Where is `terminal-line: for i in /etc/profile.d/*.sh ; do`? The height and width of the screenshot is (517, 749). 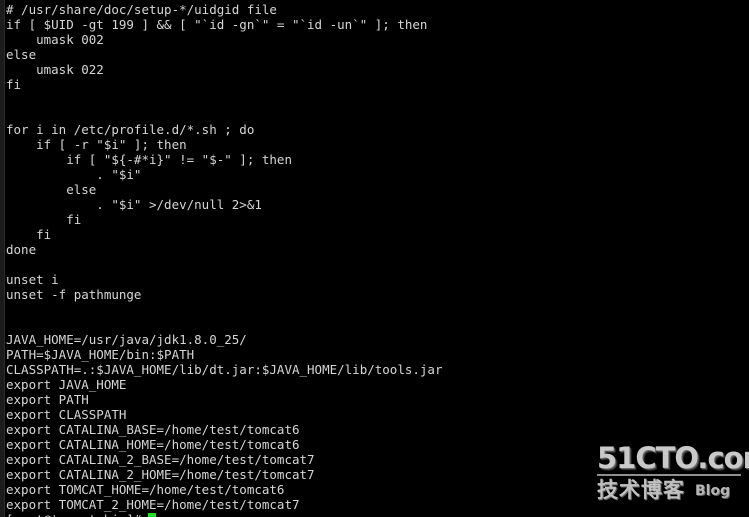 terminal-line: for i in /etc/profile.d/*.sh ; do is located at coordinates (130, 129).